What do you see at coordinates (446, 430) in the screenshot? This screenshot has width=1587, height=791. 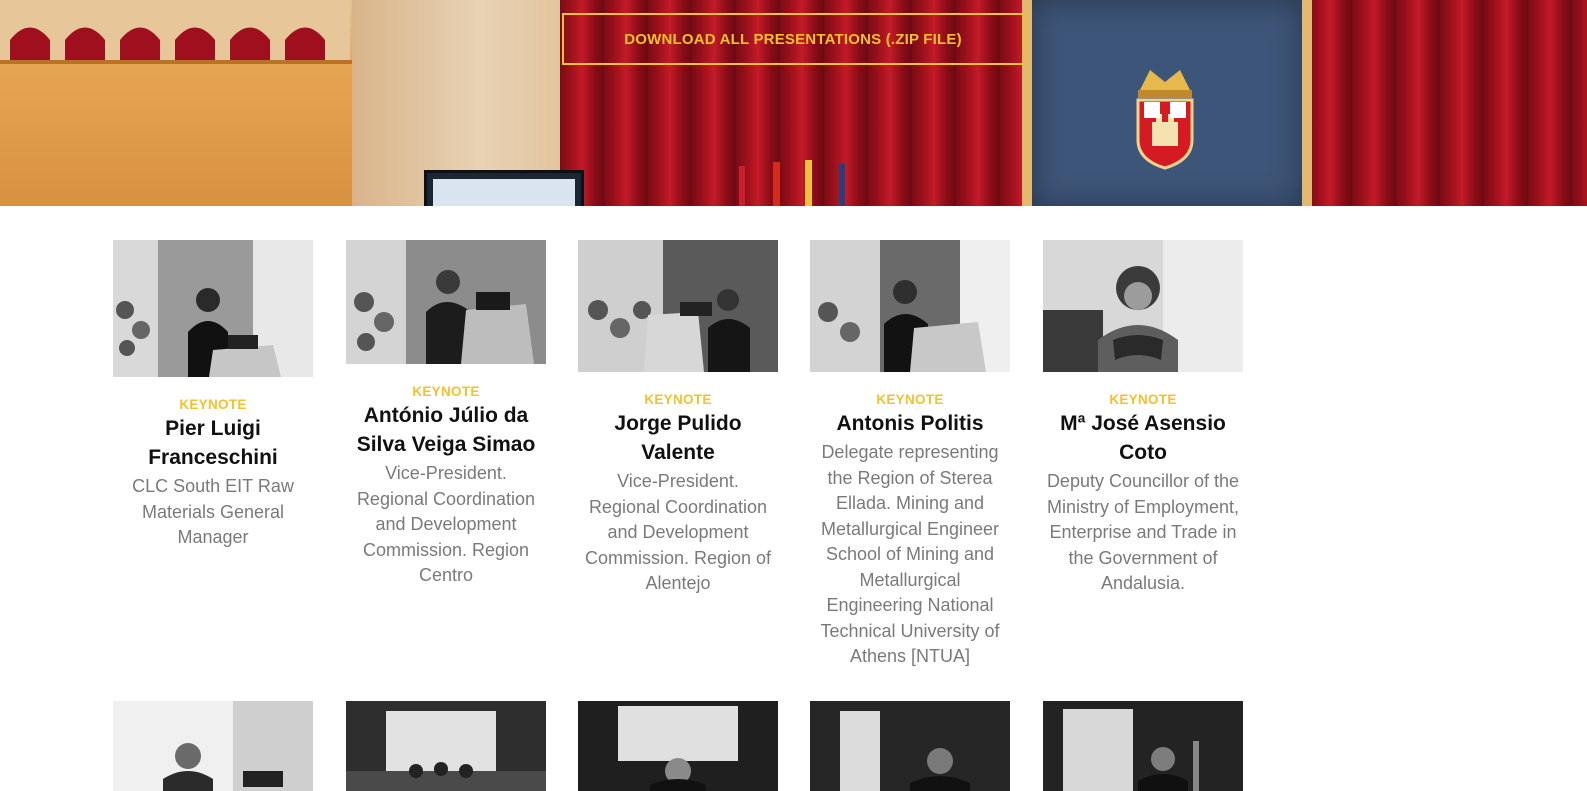 I see `speaker-name: António Júlio da Silva Veiga Simao` at bounding box center [446, 430].